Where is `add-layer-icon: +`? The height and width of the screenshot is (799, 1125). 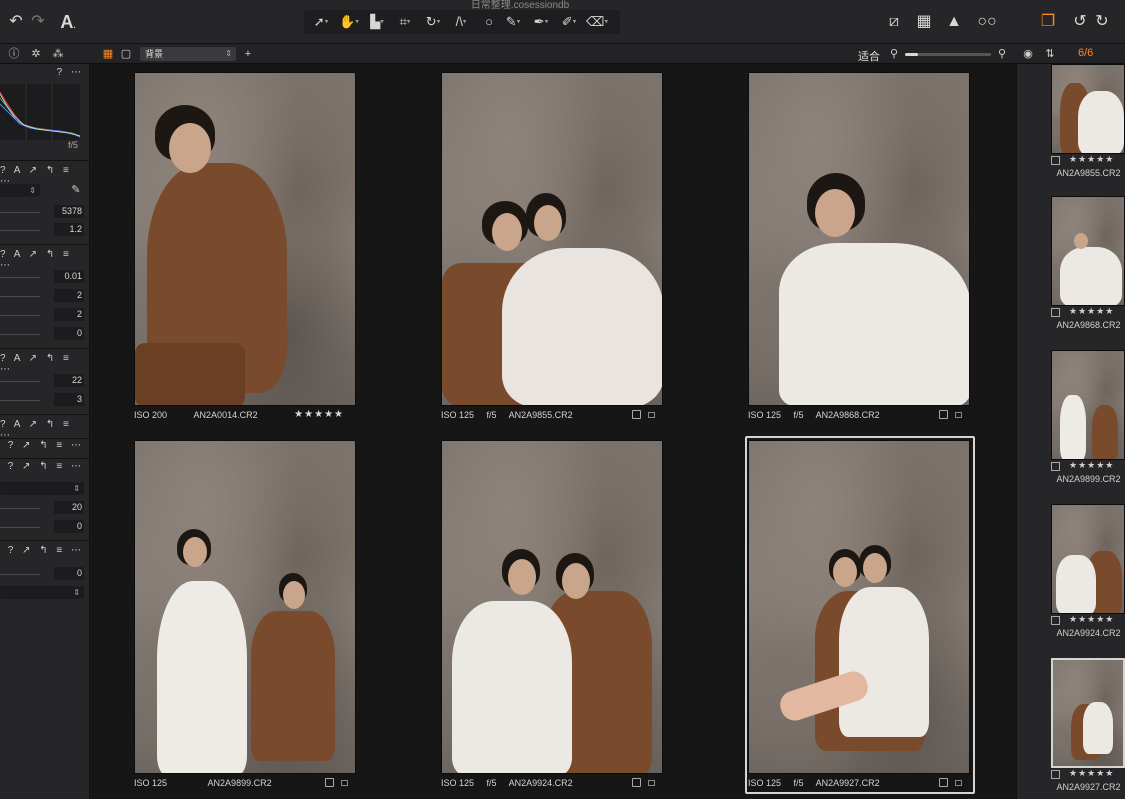 add-layer-icon: + is located at coordinates (248, 54).